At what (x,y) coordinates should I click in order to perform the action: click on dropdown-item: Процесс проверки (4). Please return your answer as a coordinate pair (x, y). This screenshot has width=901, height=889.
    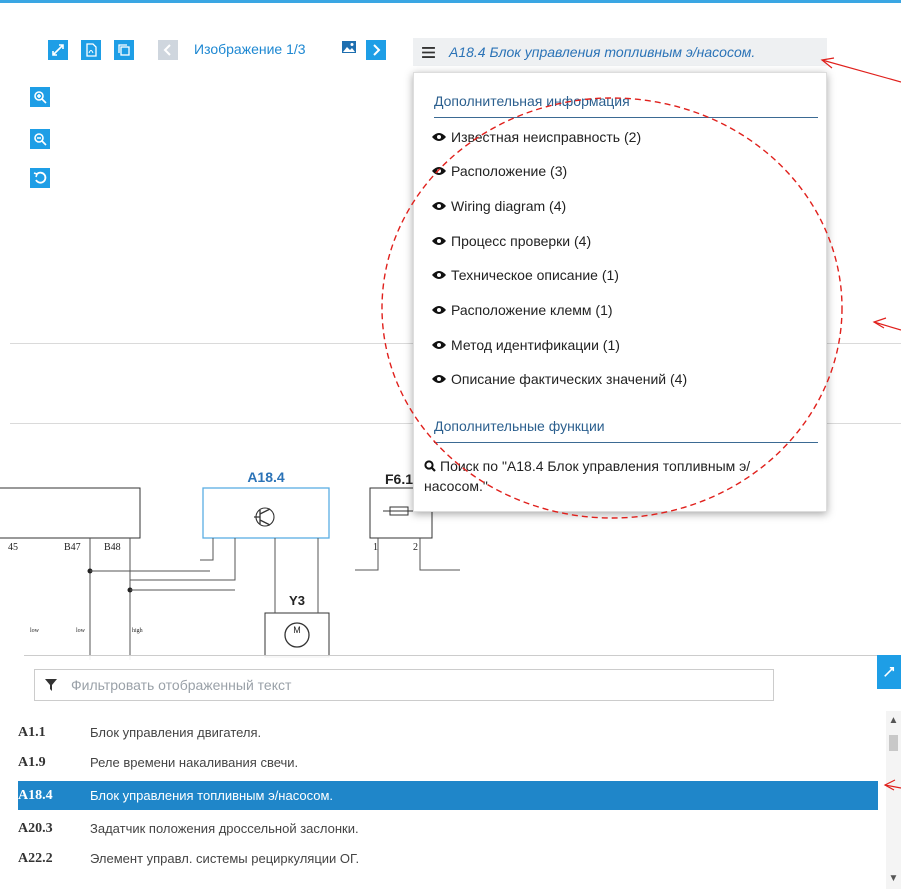
    Looking at the image, I should click on (511, 241).